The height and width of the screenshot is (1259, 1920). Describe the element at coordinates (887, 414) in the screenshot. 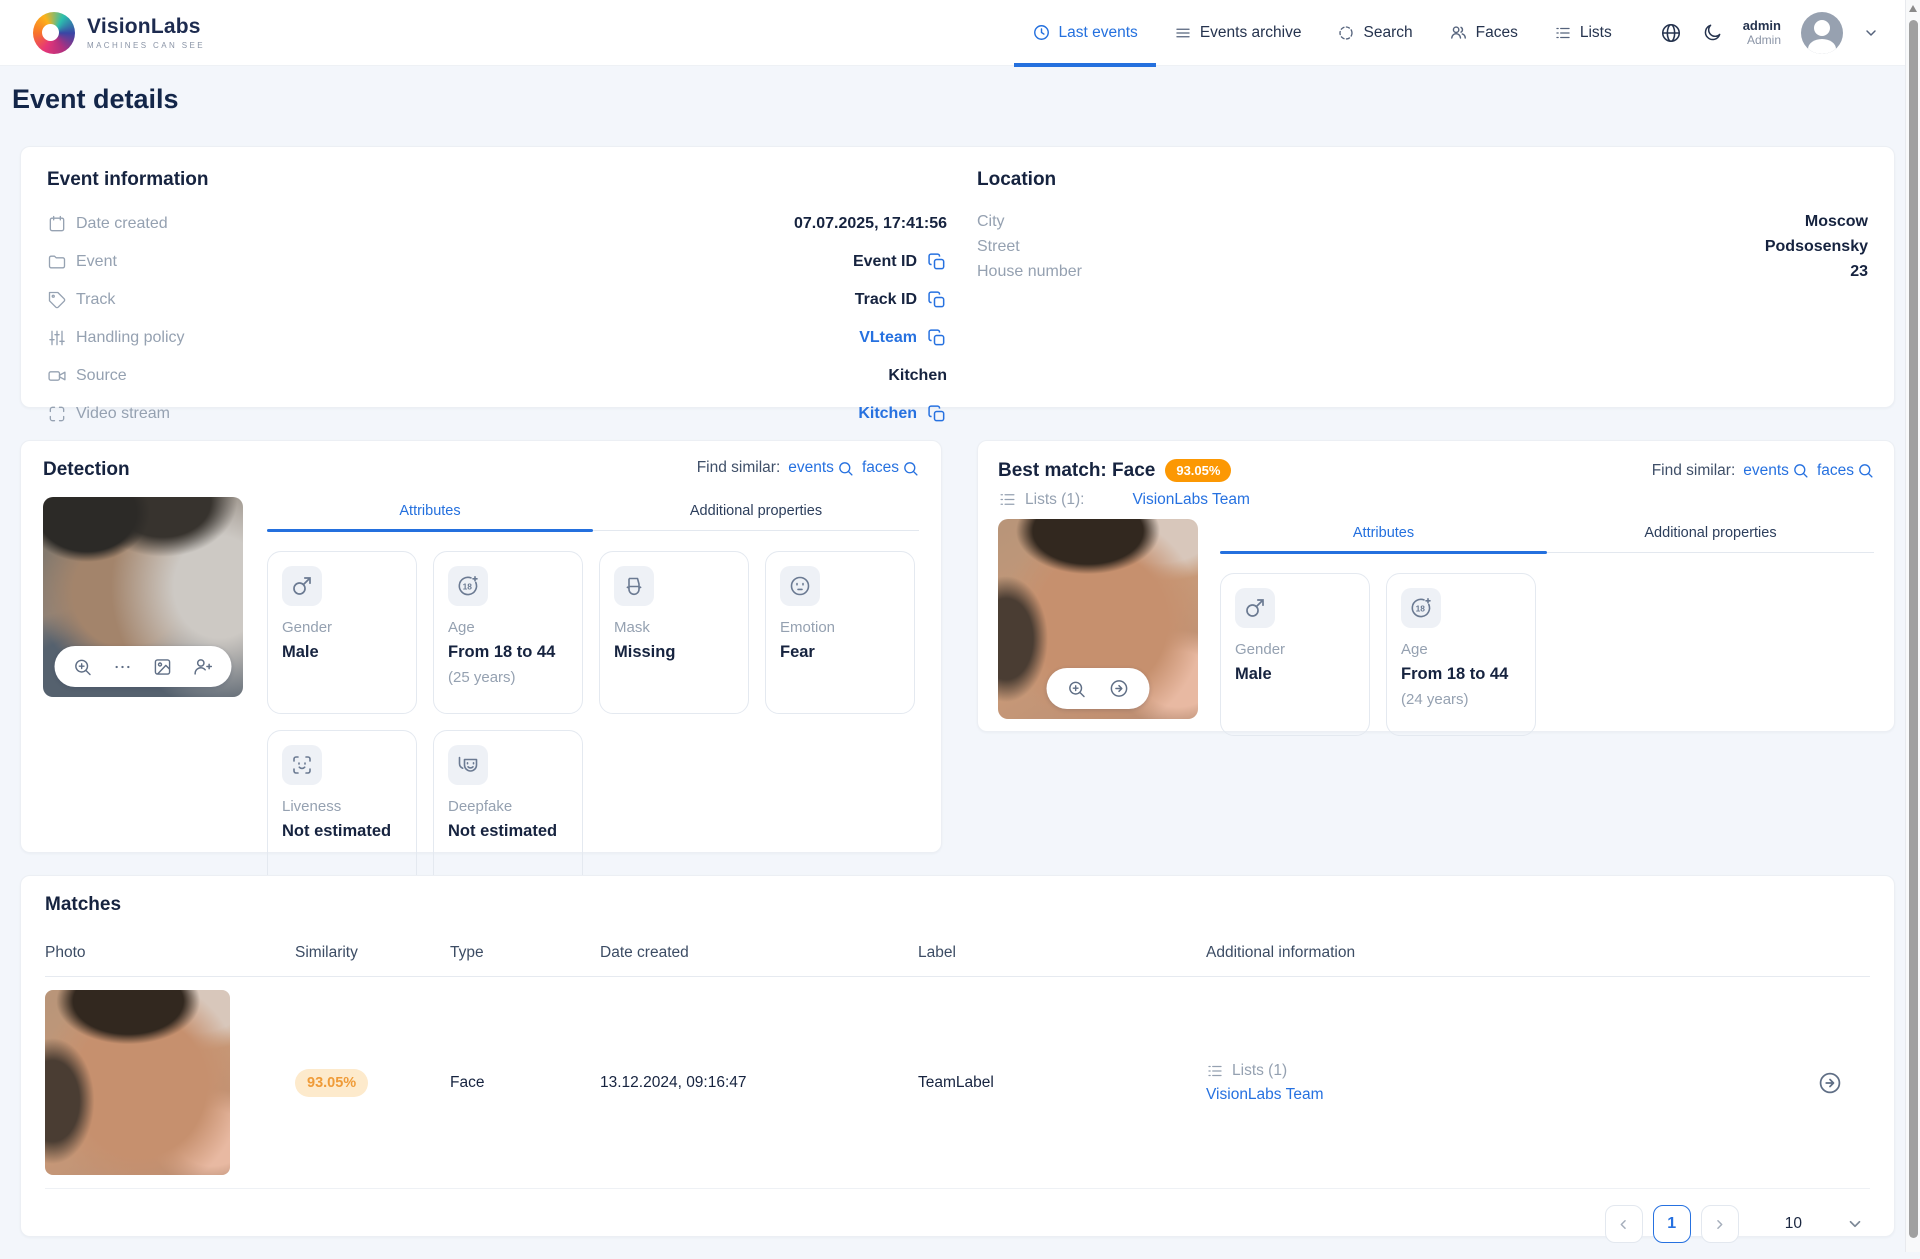

I see `video-stream-link: Kitchen` at that location.